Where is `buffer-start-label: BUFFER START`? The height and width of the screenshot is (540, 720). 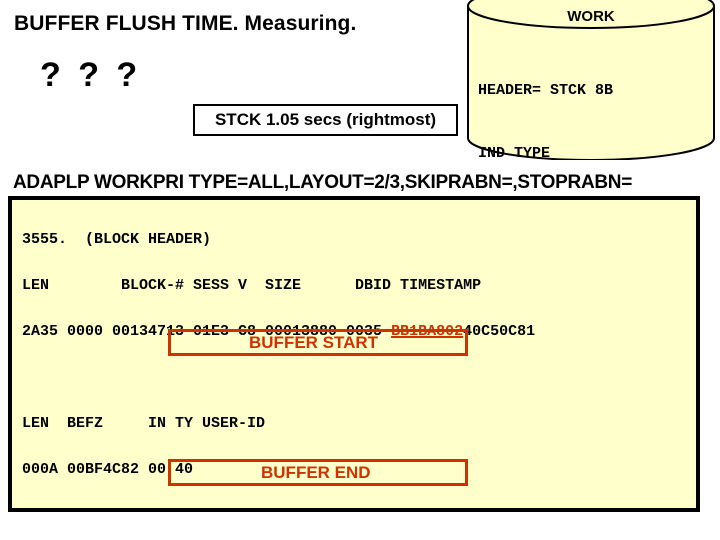 buffer-start-label: BUFFER START is located at coordinates (314, 342).